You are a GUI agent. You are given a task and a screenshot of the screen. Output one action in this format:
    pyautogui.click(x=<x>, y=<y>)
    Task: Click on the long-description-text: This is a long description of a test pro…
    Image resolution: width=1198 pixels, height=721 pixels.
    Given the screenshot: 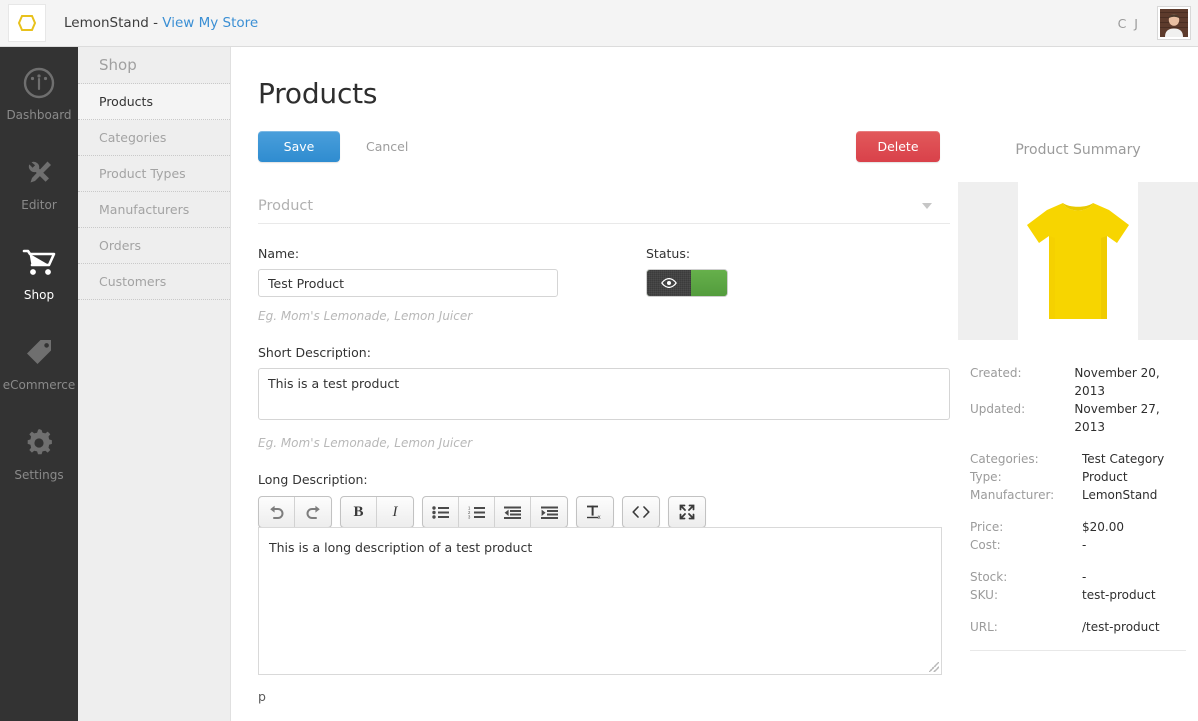 What is the action you would take?
    pyautogui.click(x=401, y=547)
    